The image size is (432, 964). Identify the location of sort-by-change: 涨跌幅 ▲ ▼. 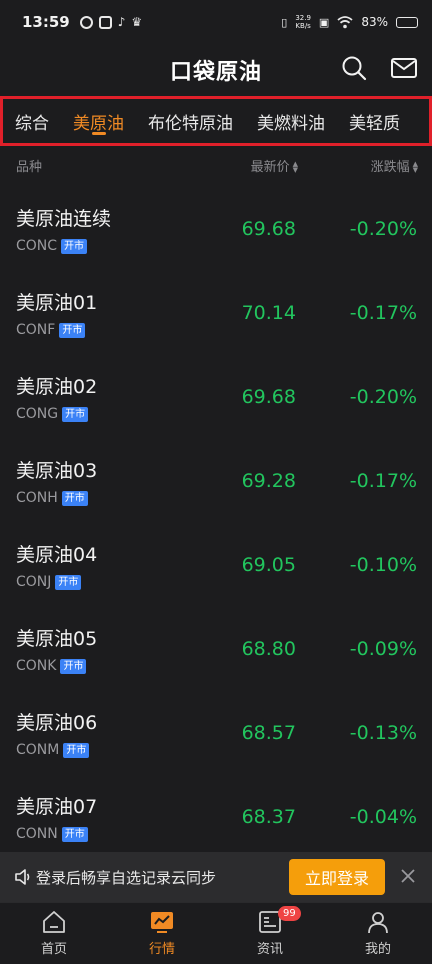
(394, 165).